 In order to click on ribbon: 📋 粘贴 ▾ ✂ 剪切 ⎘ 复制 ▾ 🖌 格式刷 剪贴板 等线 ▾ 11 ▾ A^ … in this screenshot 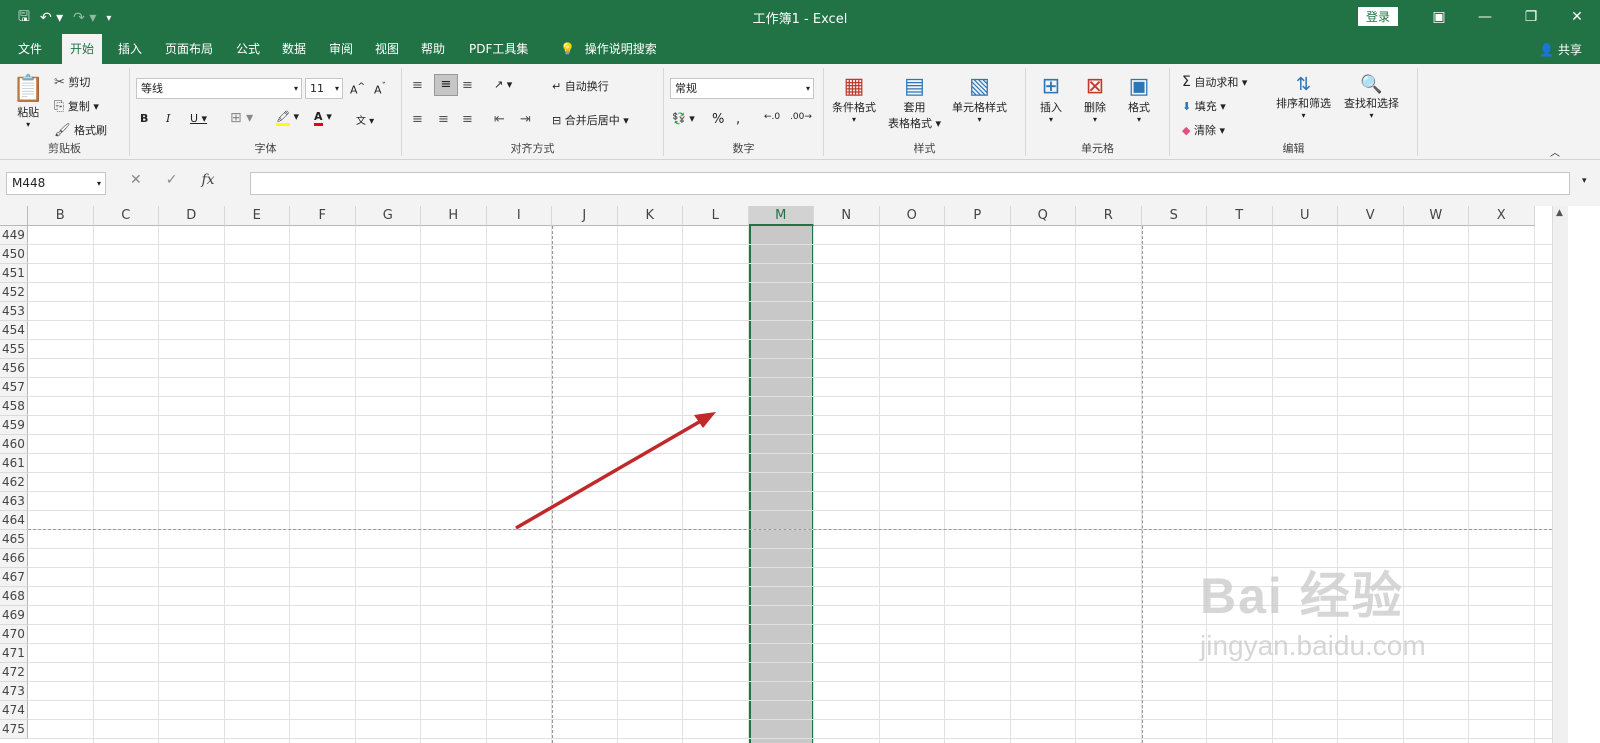, I will do `click(800, 112)`.